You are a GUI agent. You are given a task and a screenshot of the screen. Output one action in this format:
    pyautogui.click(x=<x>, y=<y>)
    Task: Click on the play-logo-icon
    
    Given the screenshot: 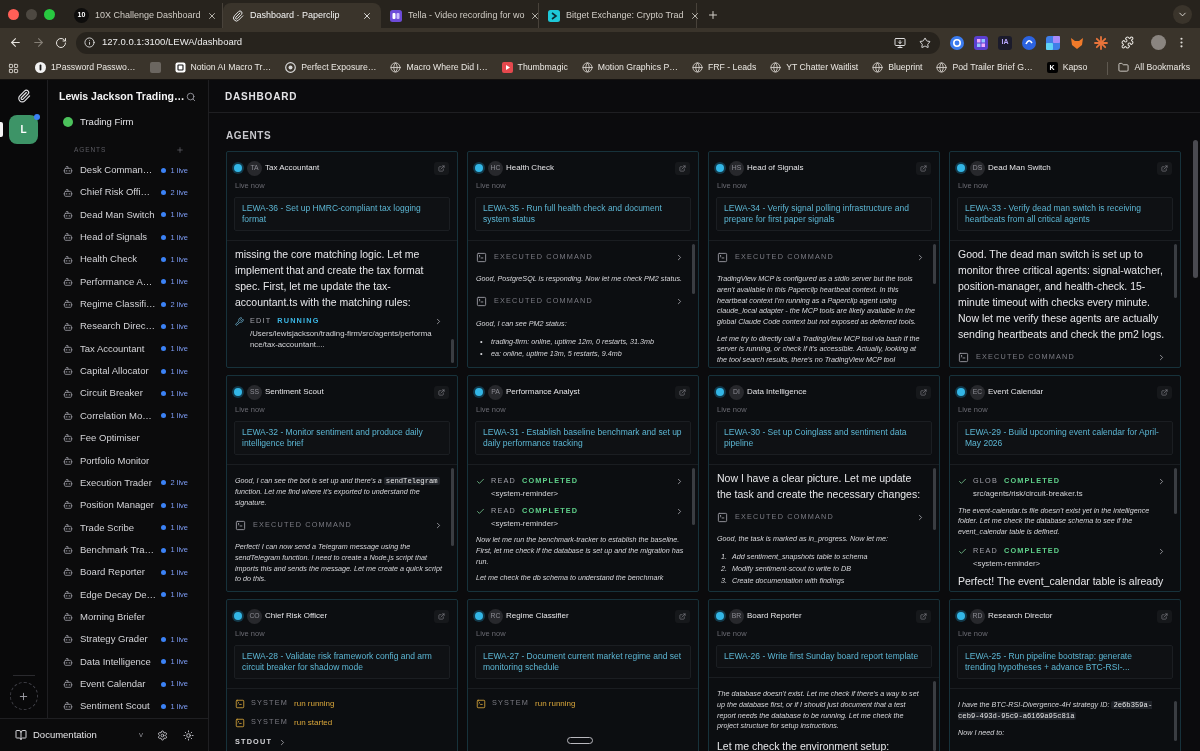 What is the action you would take?
    pyautogui.click(x=507, y=68)
    